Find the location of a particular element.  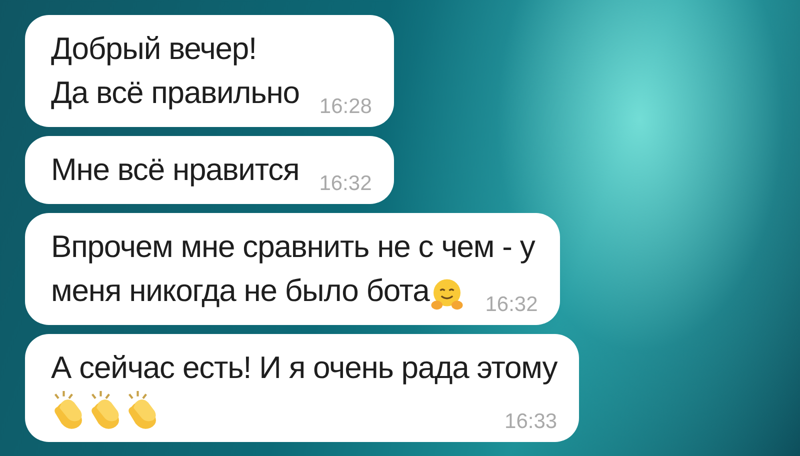

message-text: меня никогда не было бота is located at coordinates (240, 291).